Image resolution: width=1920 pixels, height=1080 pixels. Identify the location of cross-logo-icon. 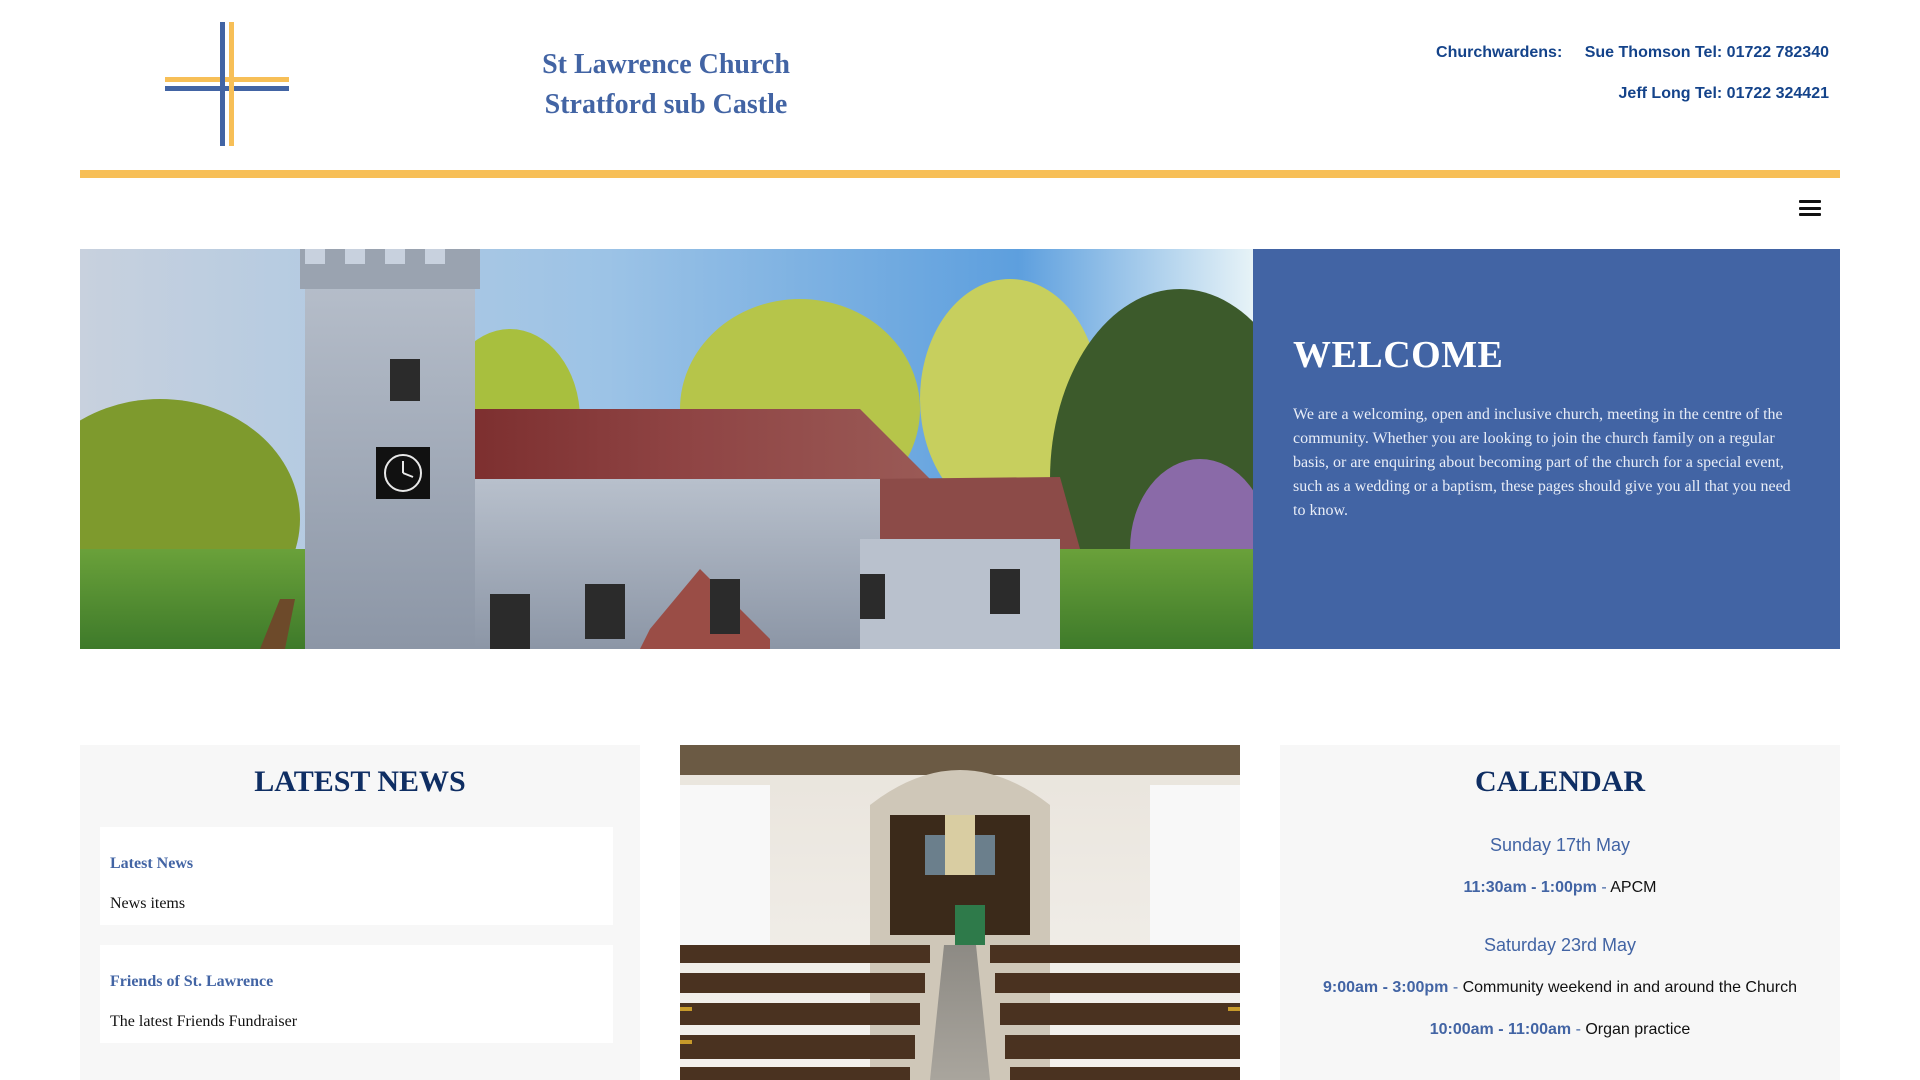
(227, 84).